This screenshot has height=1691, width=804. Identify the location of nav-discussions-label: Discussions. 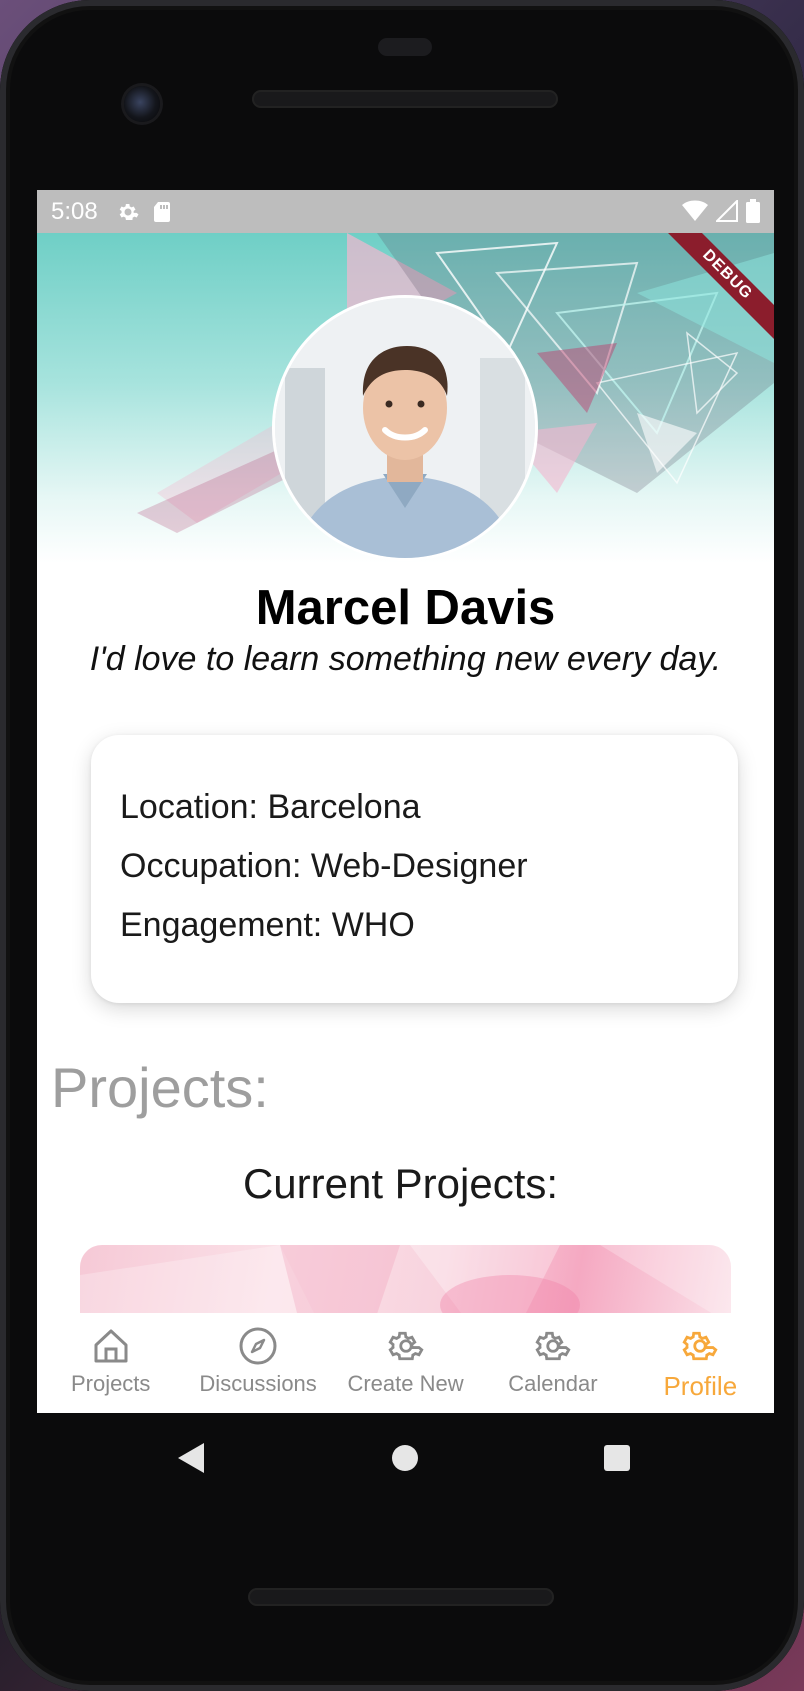
(258, 1383).